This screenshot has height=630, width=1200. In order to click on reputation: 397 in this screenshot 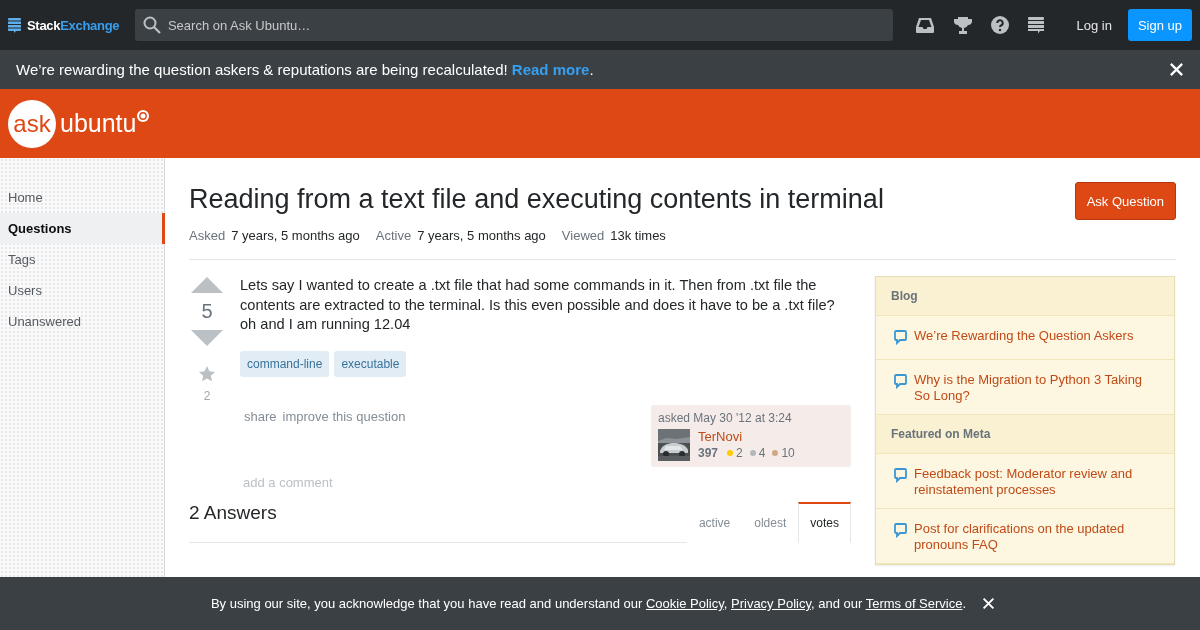, I will do `click(708, 452)`.